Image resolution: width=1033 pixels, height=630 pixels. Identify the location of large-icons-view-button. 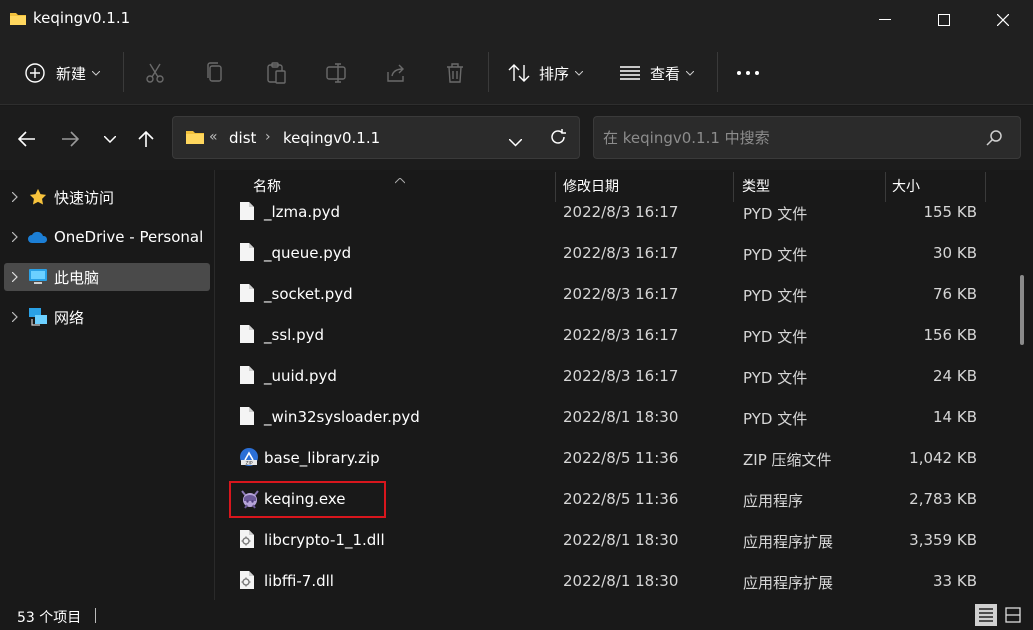
(1013, 615).